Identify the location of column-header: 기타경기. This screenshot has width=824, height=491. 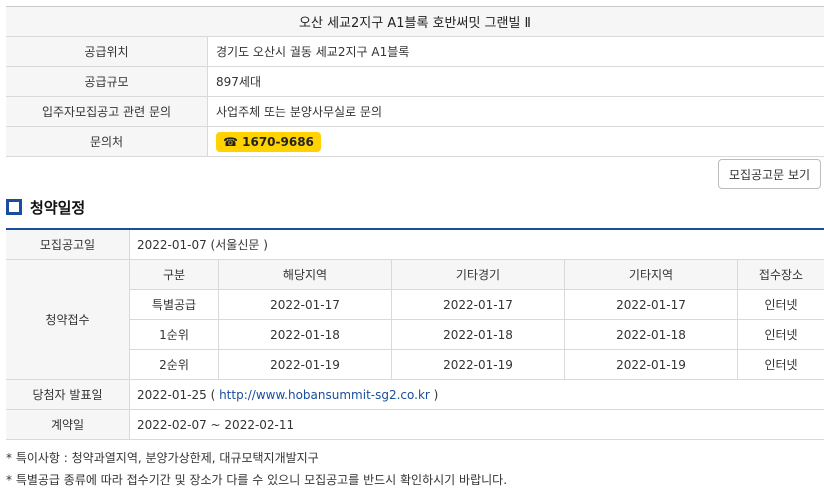
(478, 275).